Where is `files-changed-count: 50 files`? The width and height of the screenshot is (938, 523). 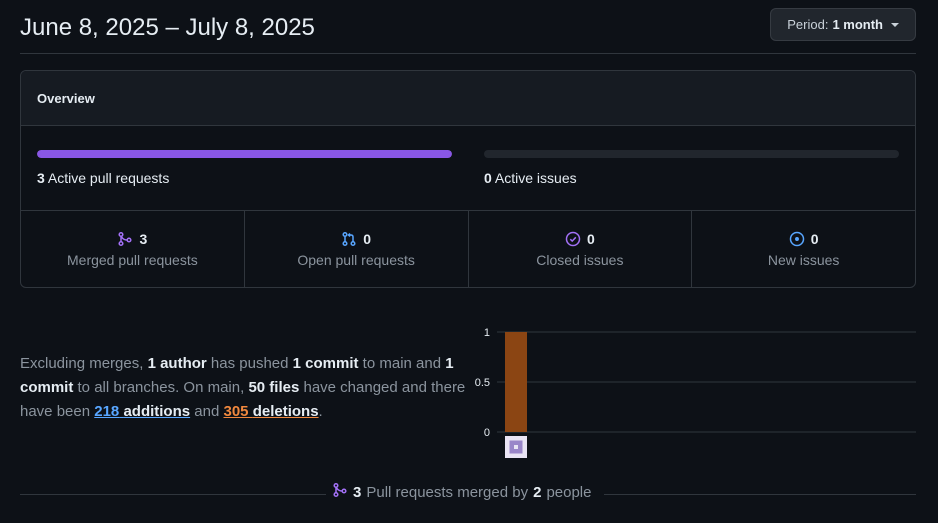
files-changed-count: 50 files is located at coordinates (274, 387).